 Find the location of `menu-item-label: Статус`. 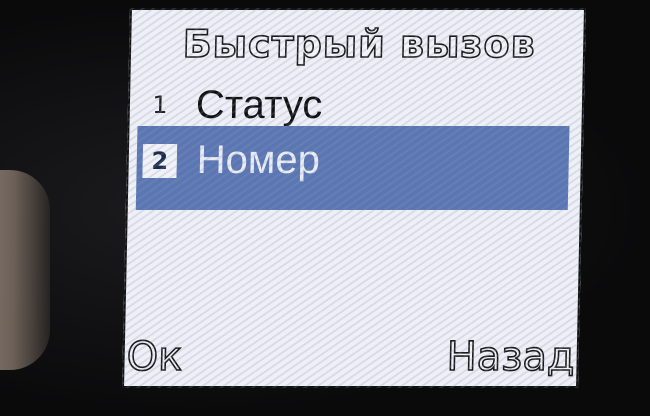

menu-item-label: Статус is located at coordinates (259, 104).